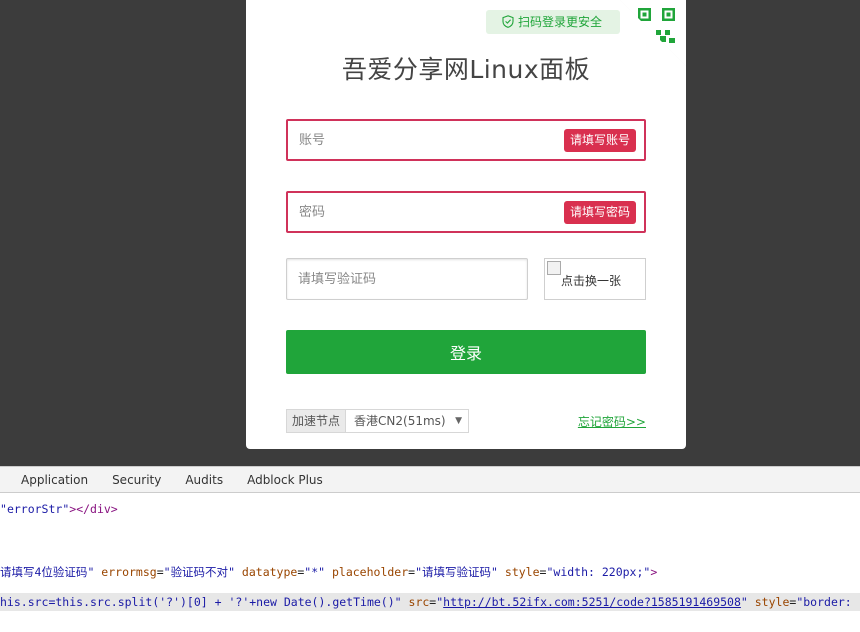  Describe the element at coordinates (44, 572) in the screenshot. I see `attr-value: 请填写4位验证码` at that location.